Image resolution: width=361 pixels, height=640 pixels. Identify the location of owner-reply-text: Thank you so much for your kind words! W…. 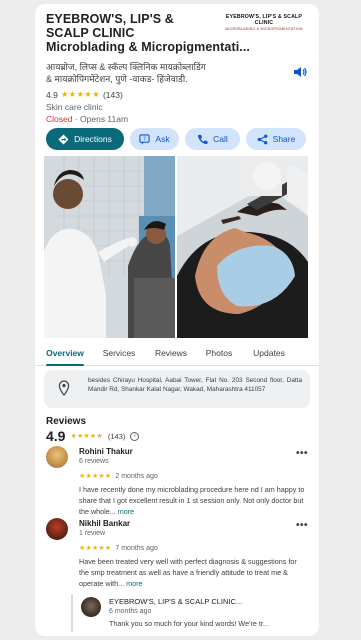
(189, 623).